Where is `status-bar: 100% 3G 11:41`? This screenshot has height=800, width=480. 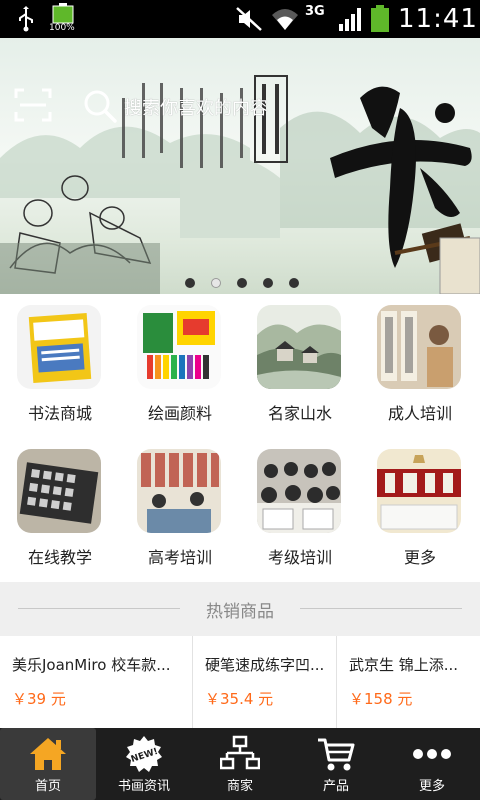
status-bar: 100% 3G 11:41 is located at coordinates (240, 19).